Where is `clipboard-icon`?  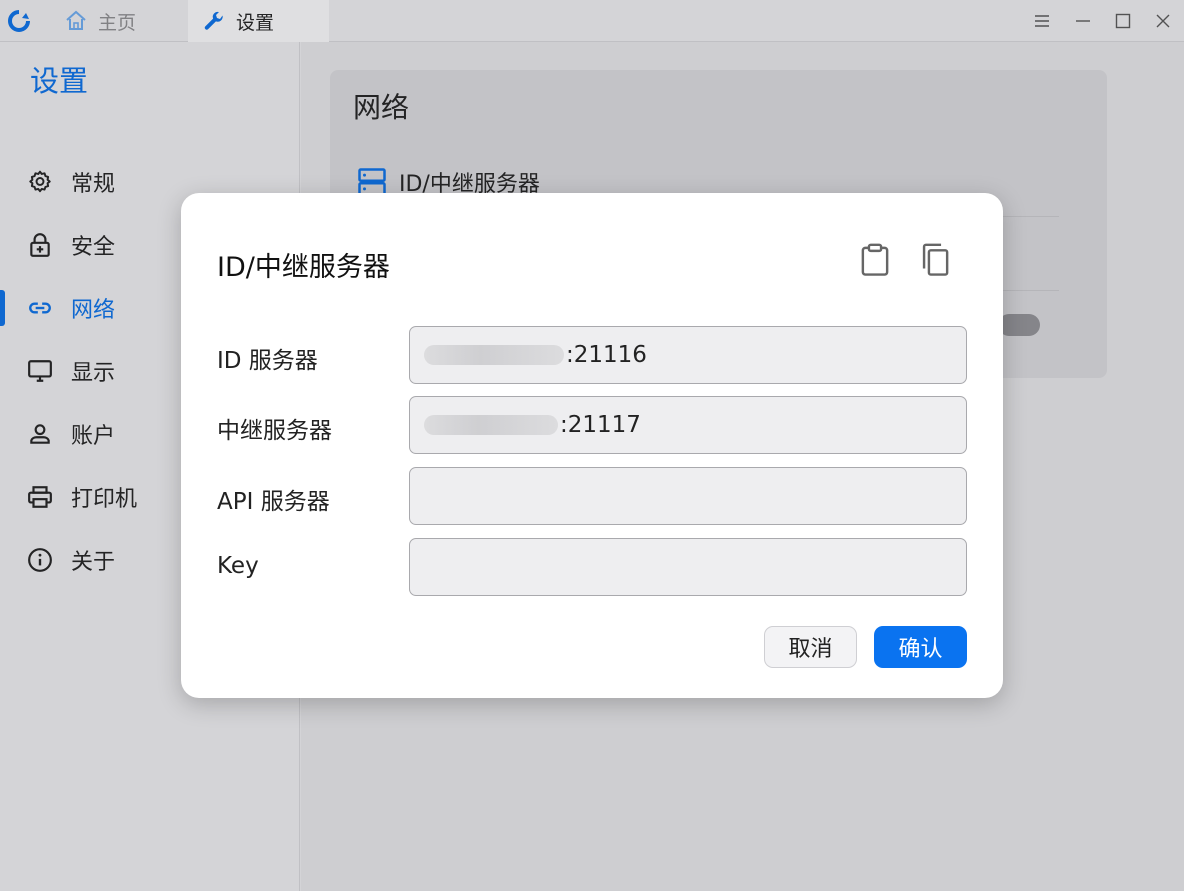
clipboard-icon is located at coordinates (875, 260).